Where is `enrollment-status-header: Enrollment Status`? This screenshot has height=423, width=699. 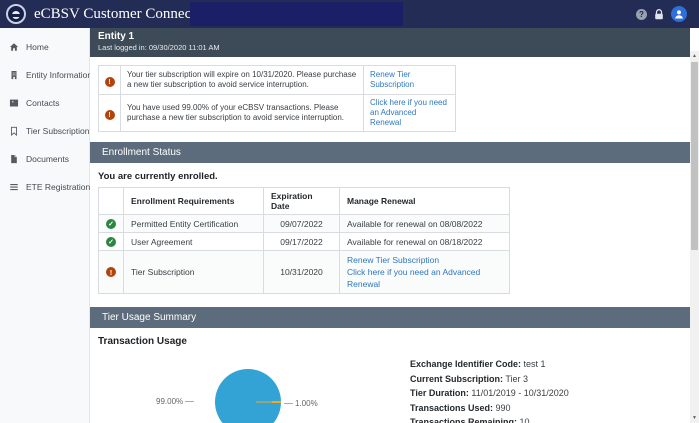
enrollment-status-header: Enrollment Status is located at coordinates (390, 152).